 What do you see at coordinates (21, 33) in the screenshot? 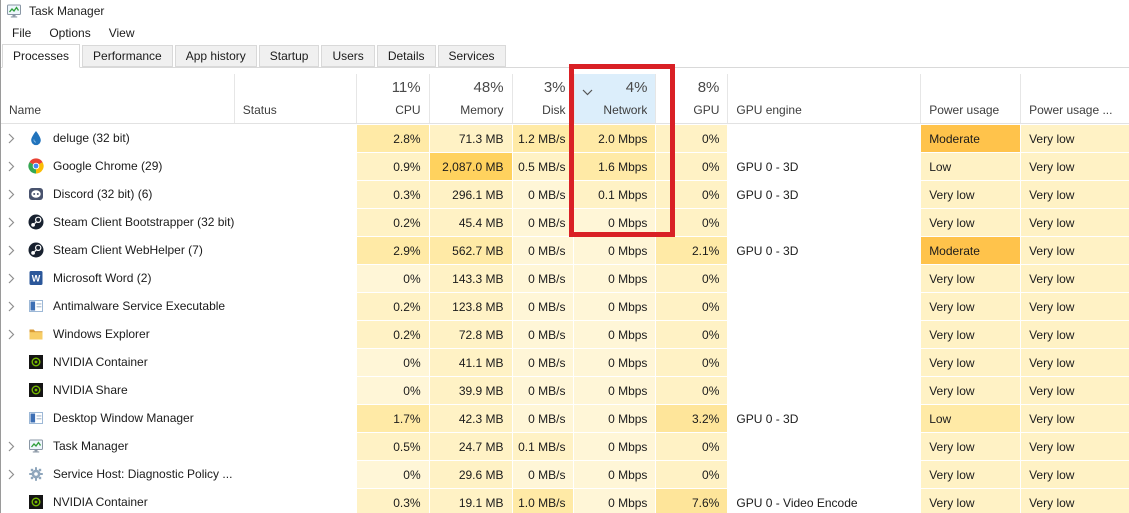
I see `menu-file: File` at bounding box center [21, 33].